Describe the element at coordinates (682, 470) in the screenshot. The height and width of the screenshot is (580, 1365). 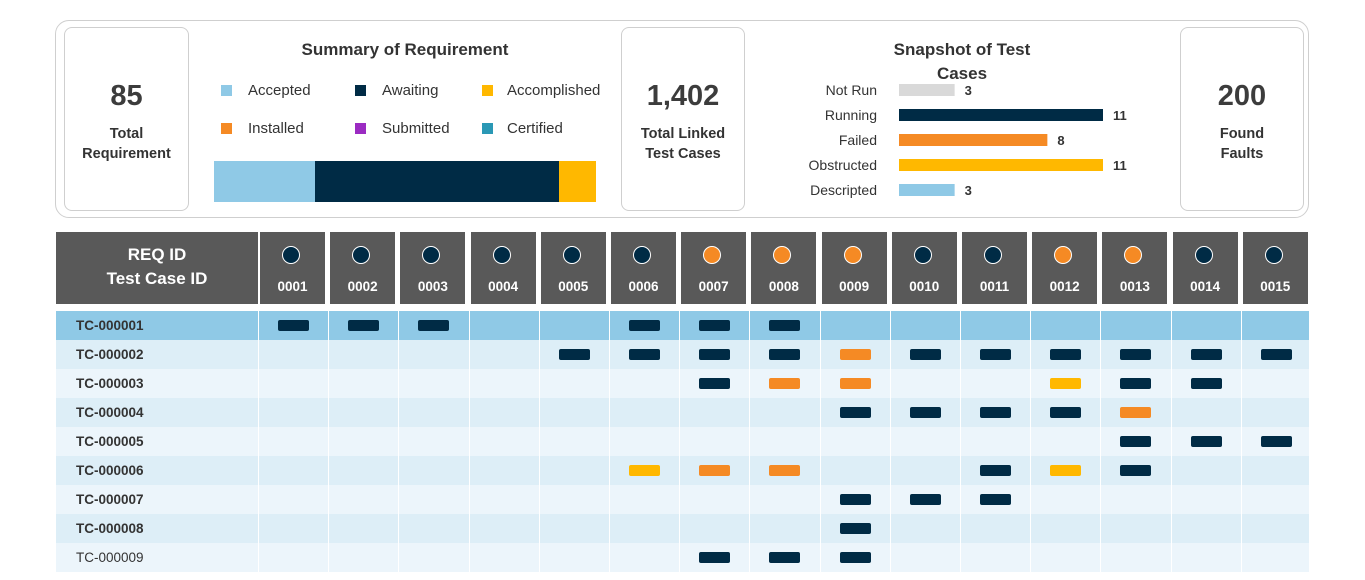
I see `table-row: TC-000006` at that location.